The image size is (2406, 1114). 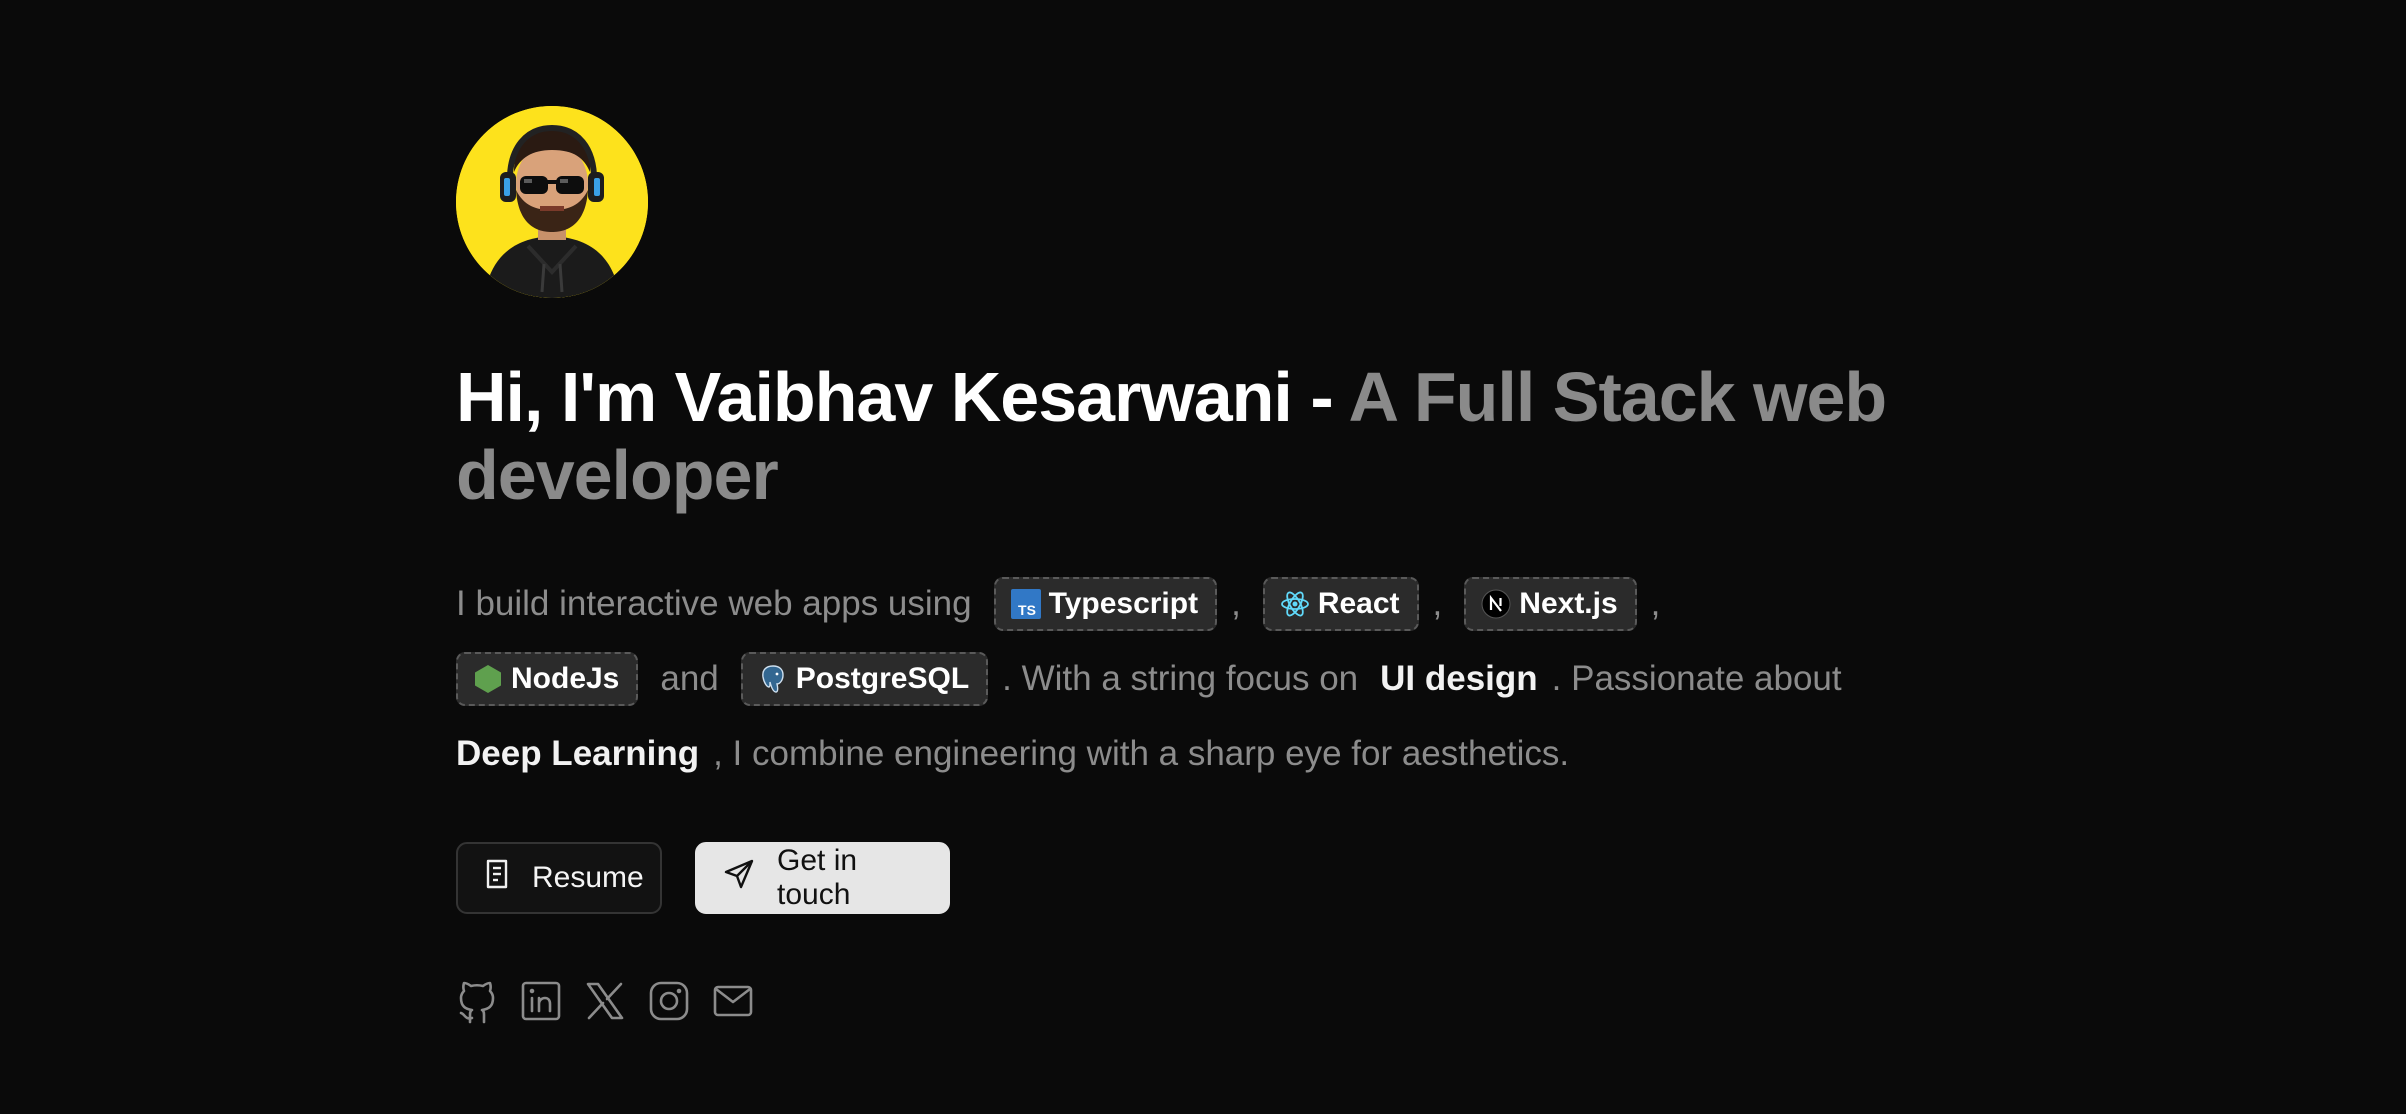 I want to click on tech-chip-label: Next.js, so click(x=1568, y=603).